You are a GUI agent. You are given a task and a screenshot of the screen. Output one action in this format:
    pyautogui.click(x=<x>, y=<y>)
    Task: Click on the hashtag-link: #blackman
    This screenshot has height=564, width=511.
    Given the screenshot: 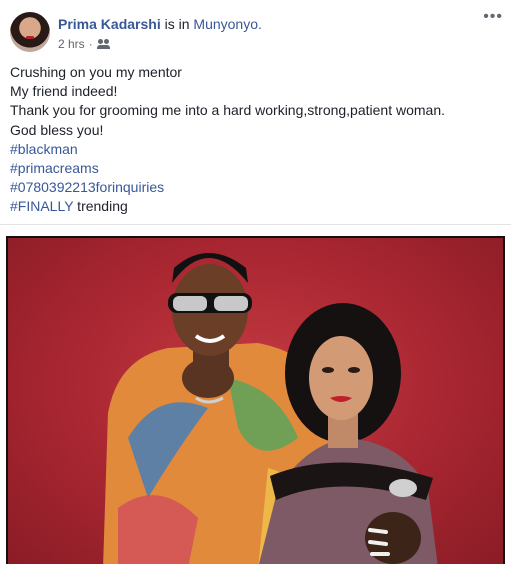 What is the action you would take?
    pyautogui.click(x=44, y=149)
    